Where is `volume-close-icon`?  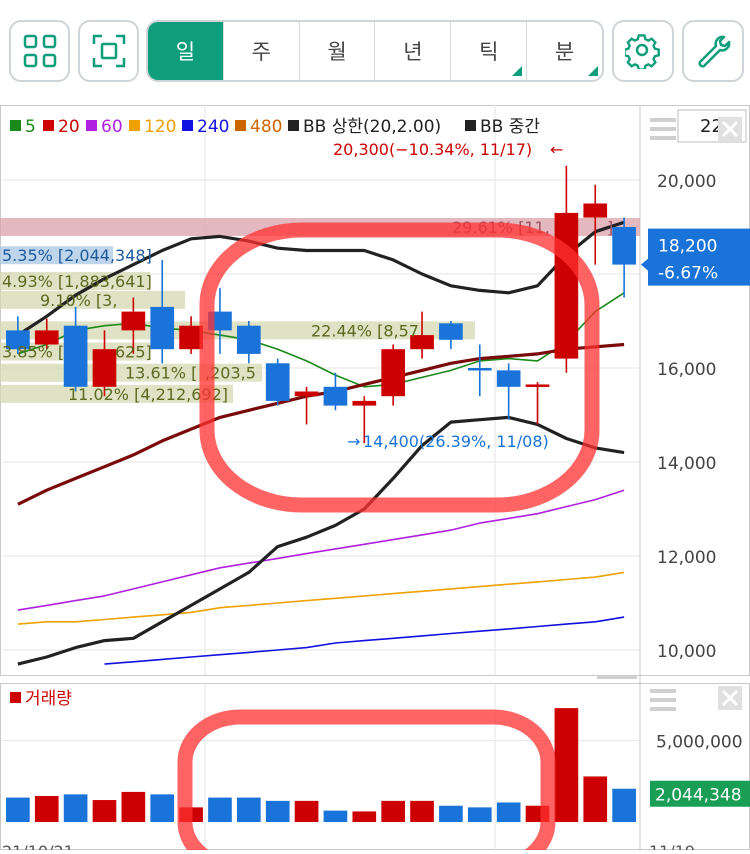
volume-close-icon is located at coordinates (730, 698).